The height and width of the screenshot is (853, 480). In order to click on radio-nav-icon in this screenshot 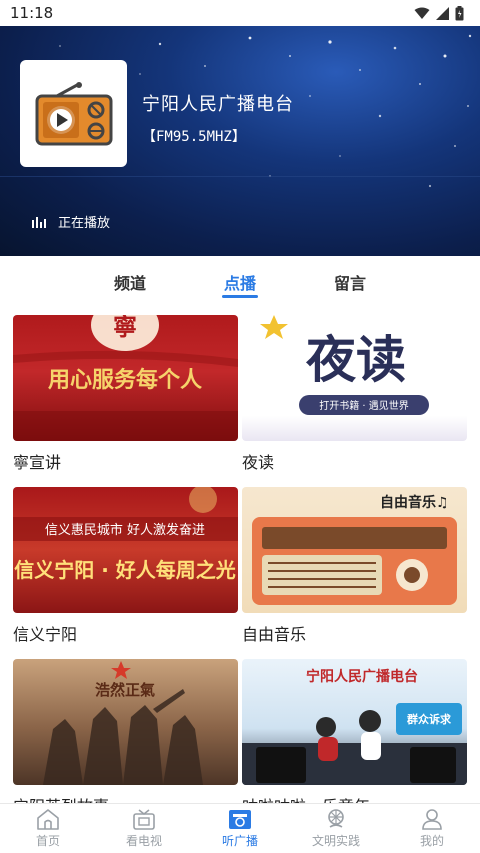, I will do `click(240, 819)`.